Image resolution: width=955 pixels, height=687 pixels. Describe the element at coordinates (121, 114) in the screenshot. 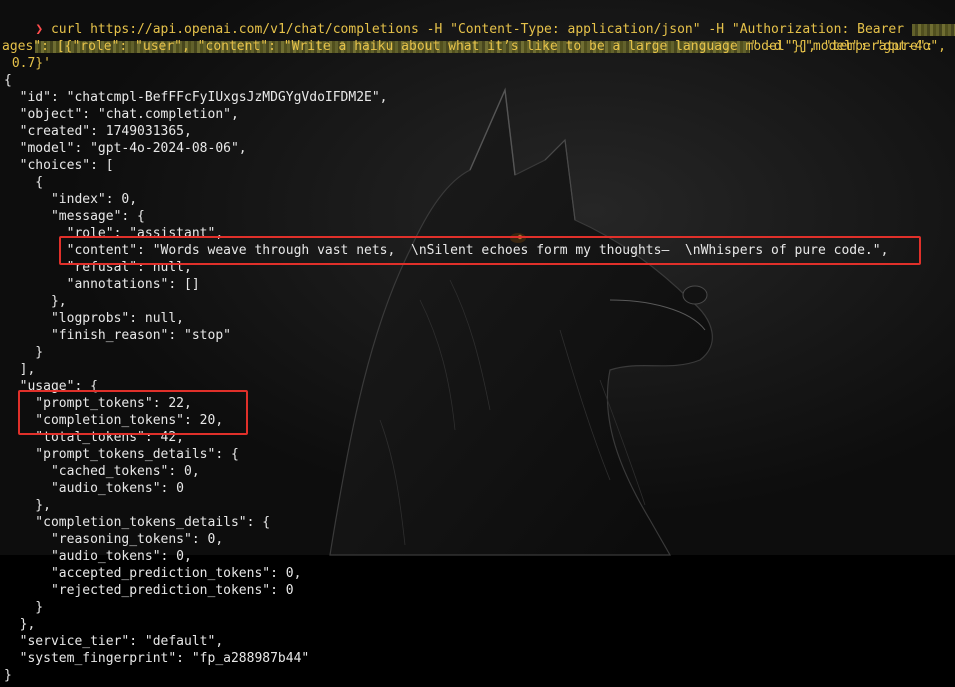

I see `response-line: "object": "chat.completion",` at that location.